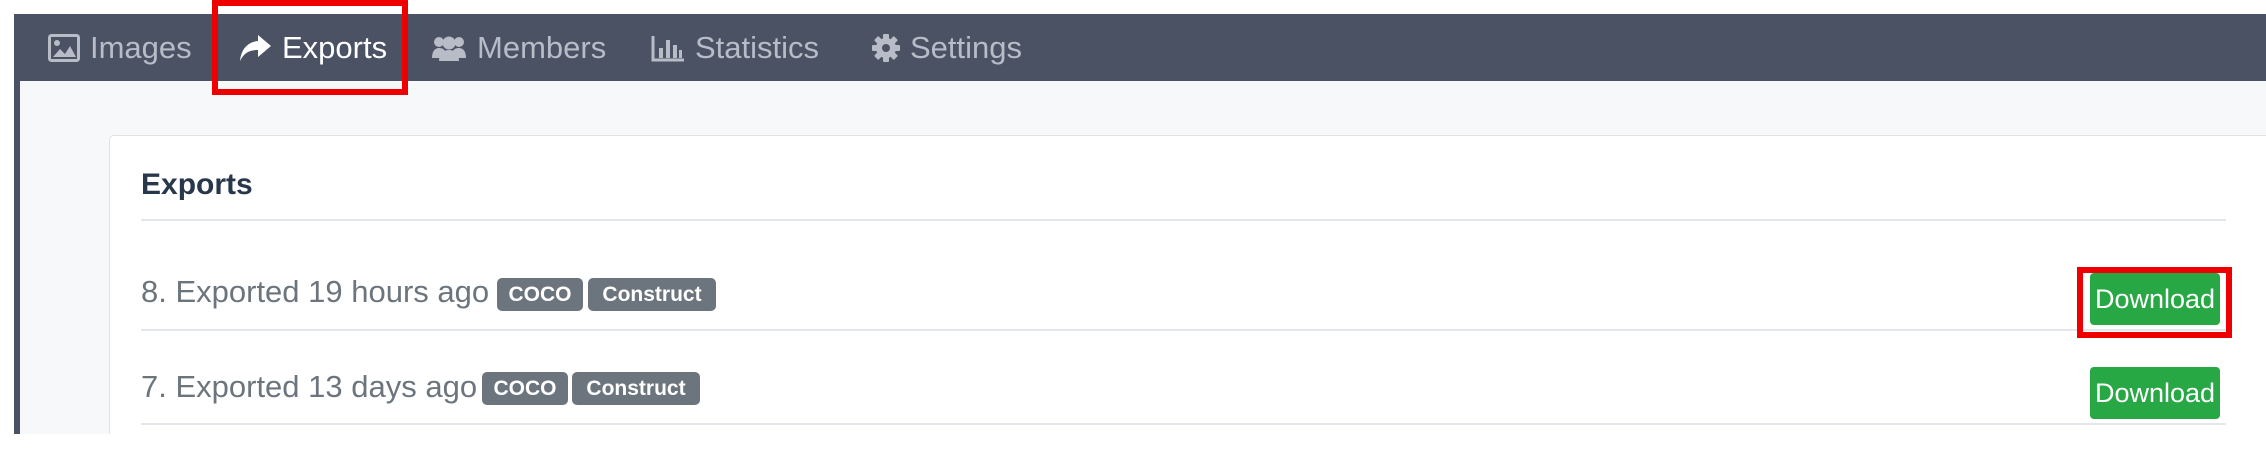 The image size is (2266, 471). What do you see at coordinates (17, 224) in the screenshot?
I see `left-border` at bounding box center [17, 224].